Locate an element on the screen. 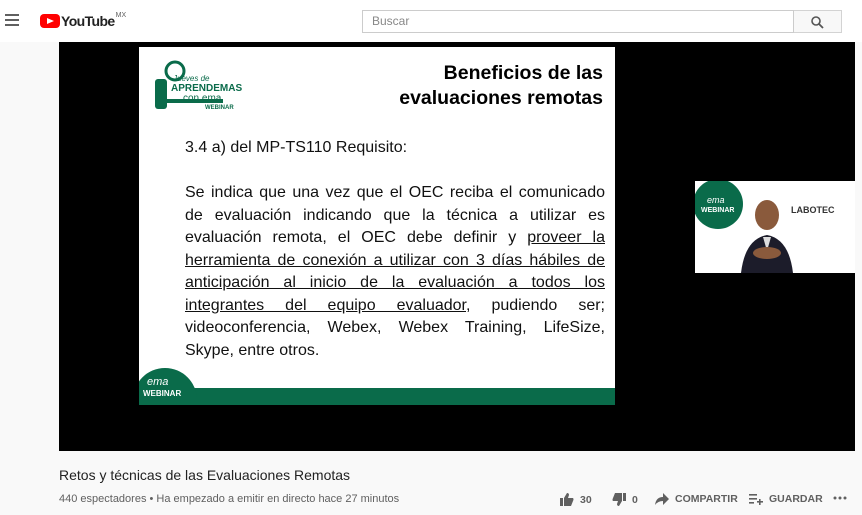  more-actions-button is located at coordinates (843, 498).